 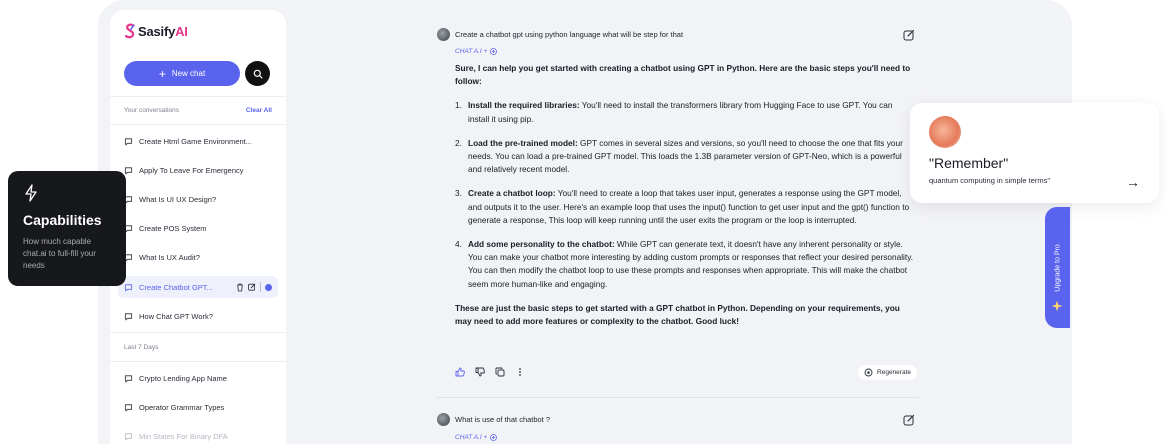 What do you see at coordinates (31, 193) in the screenshot?
I see `lightning-icon` at bounding box center [31, 193].